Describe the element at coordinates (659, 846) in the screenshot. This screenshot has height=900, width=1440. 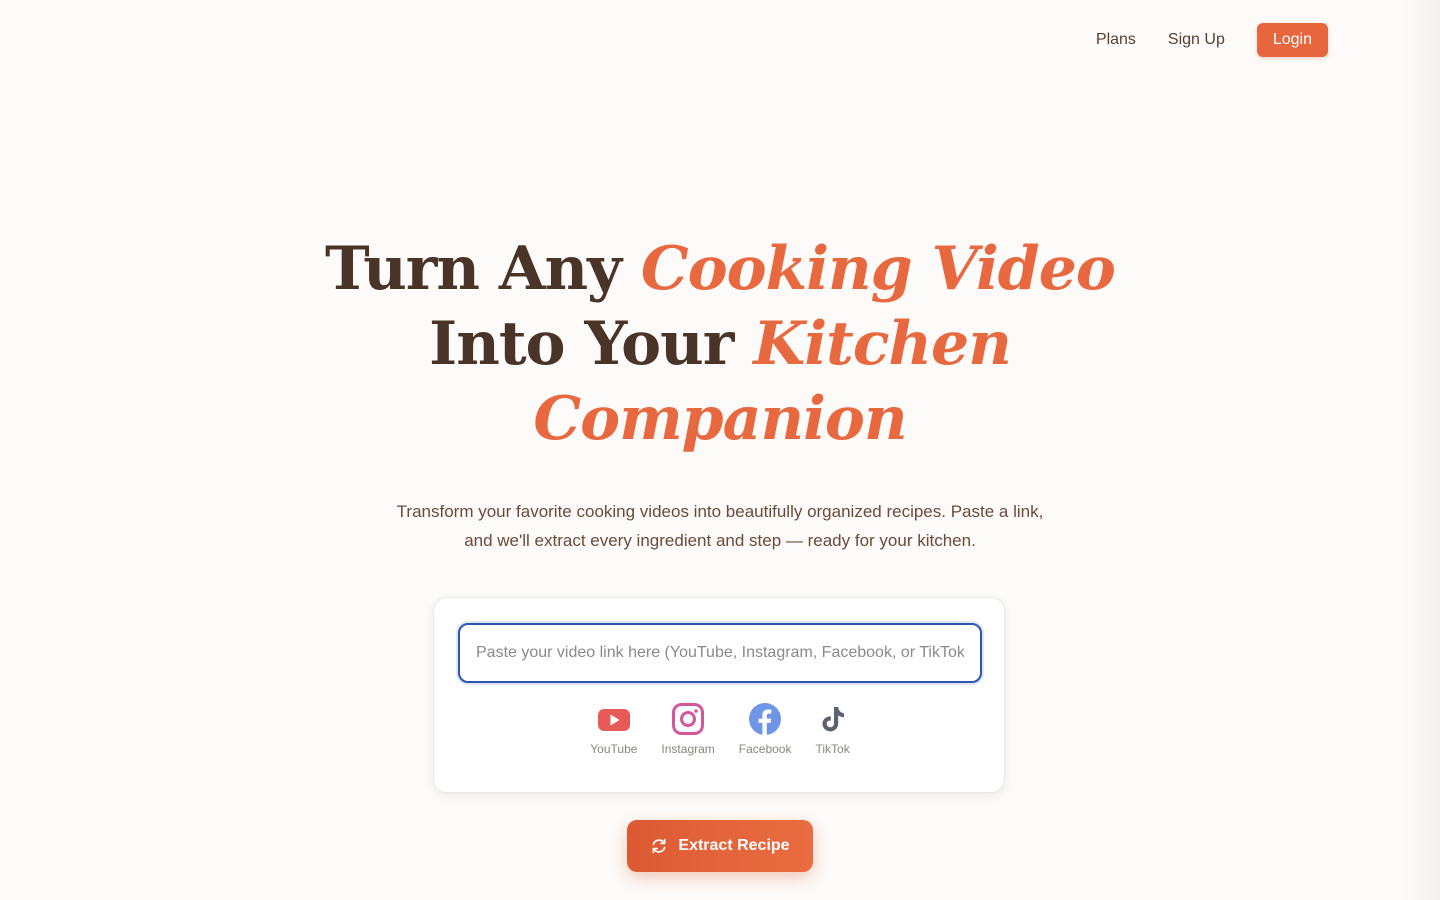
I see `refresh-icon` at that location.